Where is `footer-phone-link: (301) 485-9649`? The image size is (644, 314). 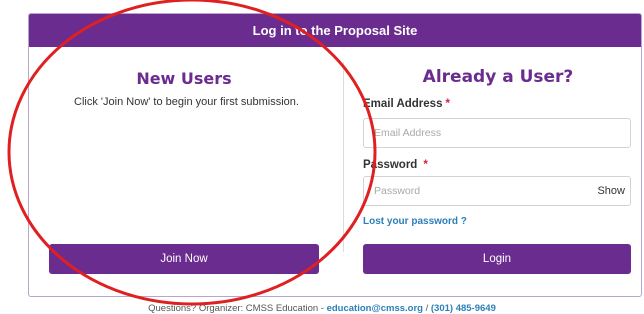
footer-phone-link: (301) 485-9649 is located at coordinates (463, 308).